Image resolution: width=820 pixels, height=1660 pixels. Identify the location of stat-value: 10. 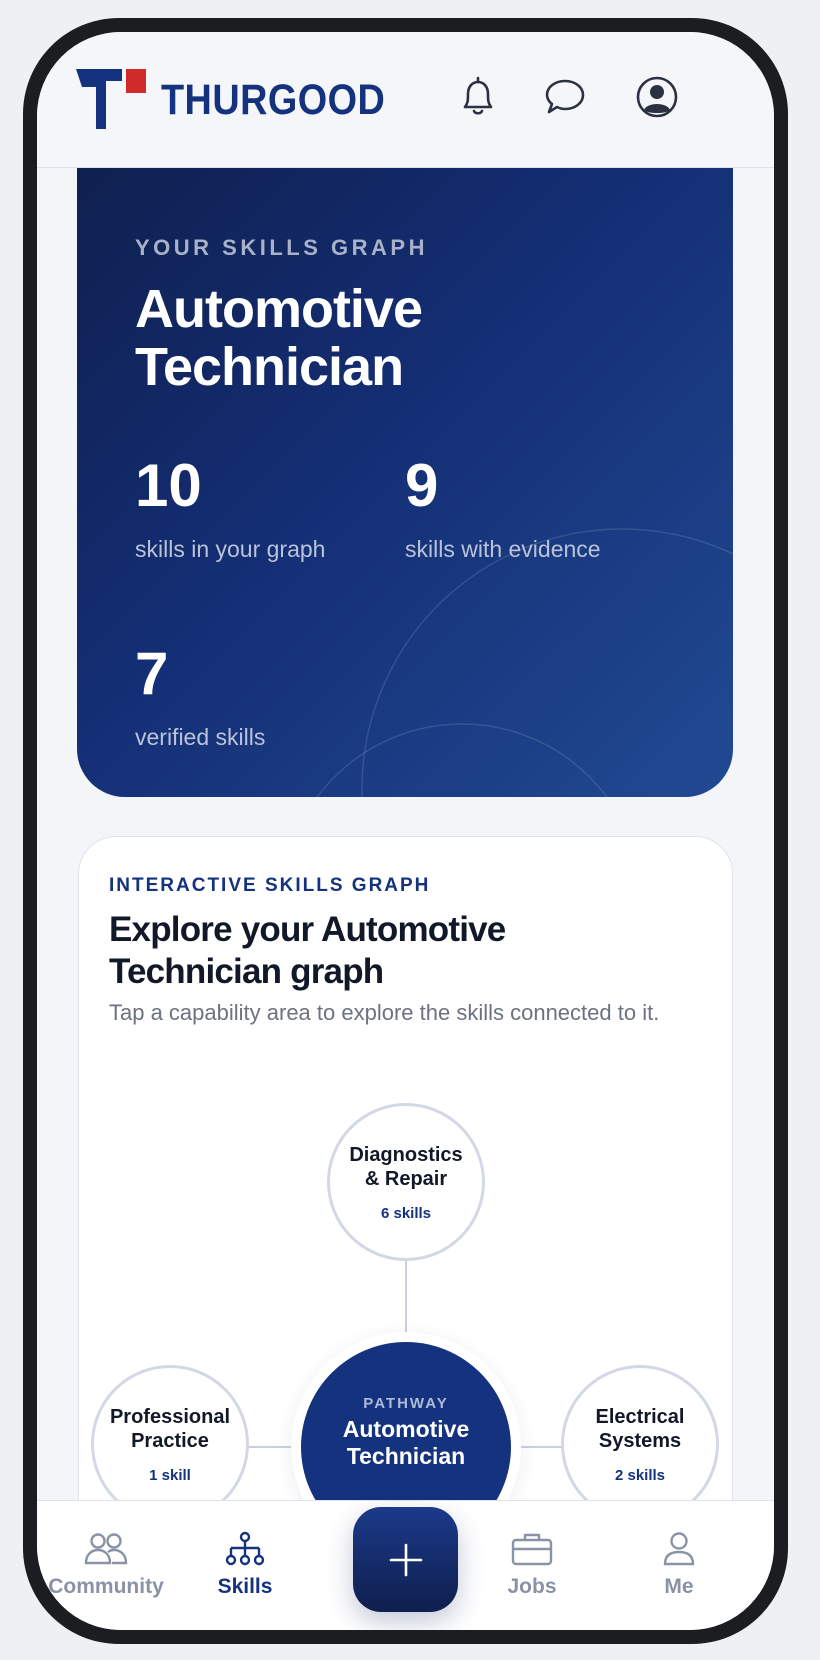
(168, 485).